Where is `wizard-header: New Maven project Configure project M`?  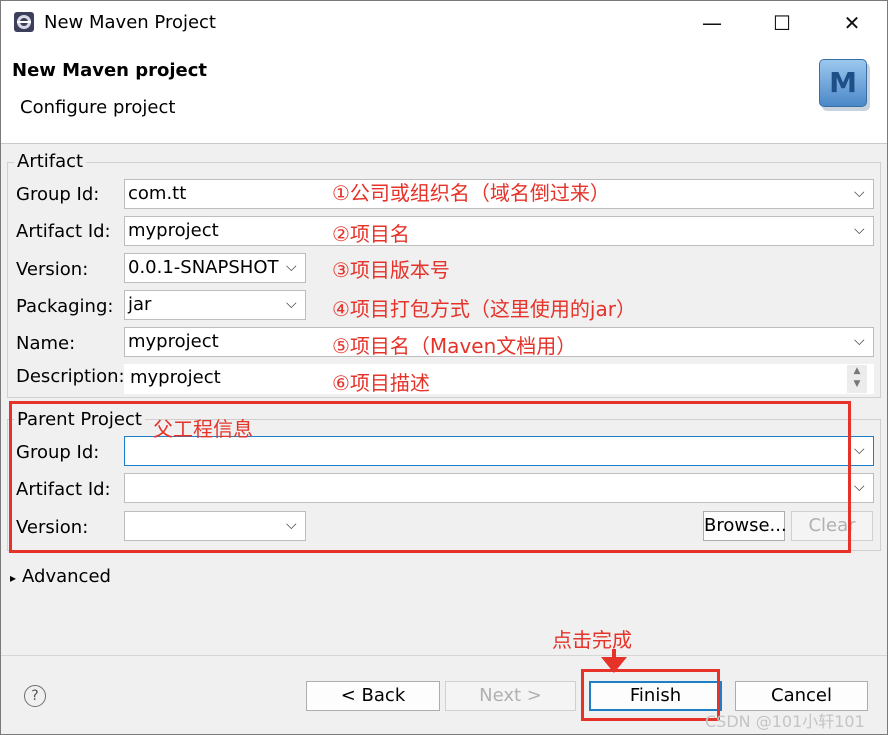 wizard-header: New Maven project Configure project M is located at coordinates (444, 94).